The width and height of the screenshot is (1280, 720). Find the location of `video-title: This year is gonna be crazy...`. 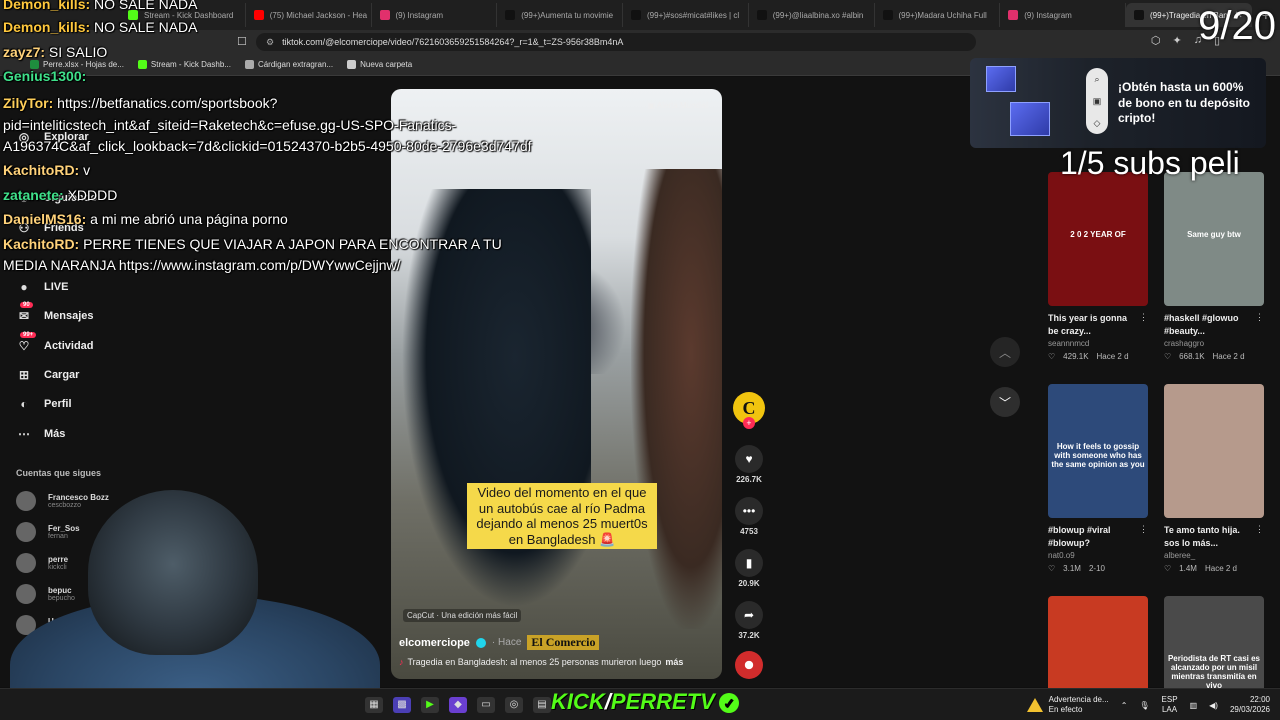

video-title: This year is gonna be crazy... is located at coordinates (1094, 325).